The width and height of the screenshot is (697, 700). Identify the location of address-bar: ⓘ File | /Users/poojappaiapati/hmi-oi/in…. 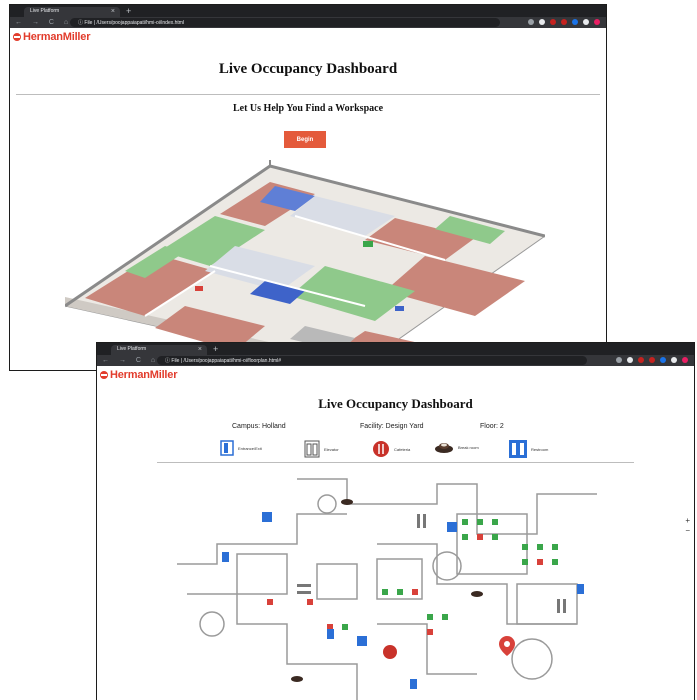
(285, 22).